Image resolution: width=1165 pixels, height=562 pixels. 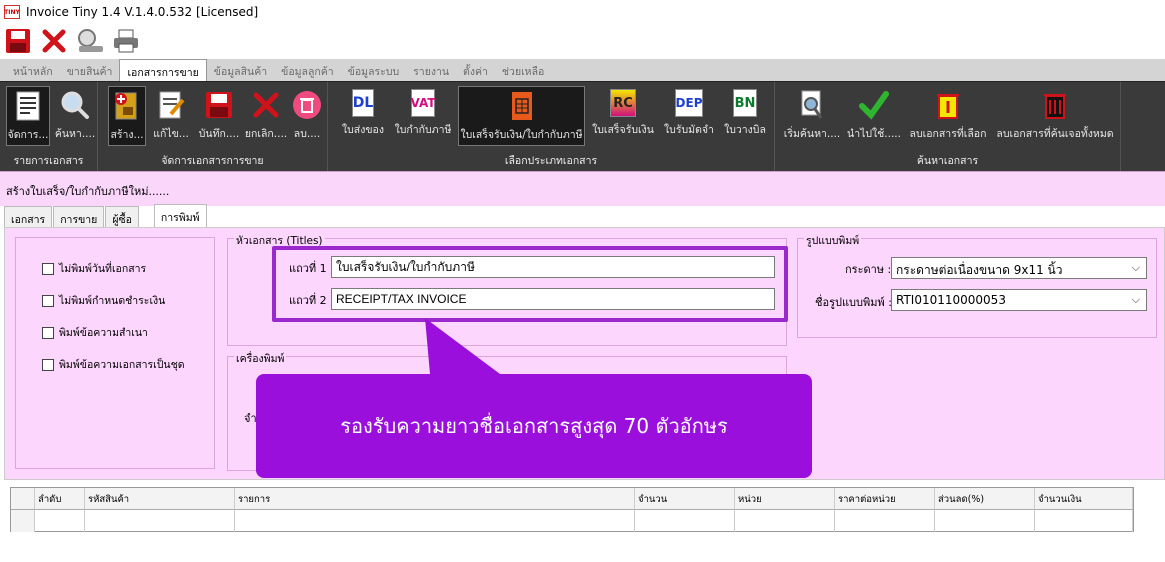 What do you see at coordinates (250, 418) in the screenshot?
I see `printer-partial-label: จำ` at bounding box center [250, 418].